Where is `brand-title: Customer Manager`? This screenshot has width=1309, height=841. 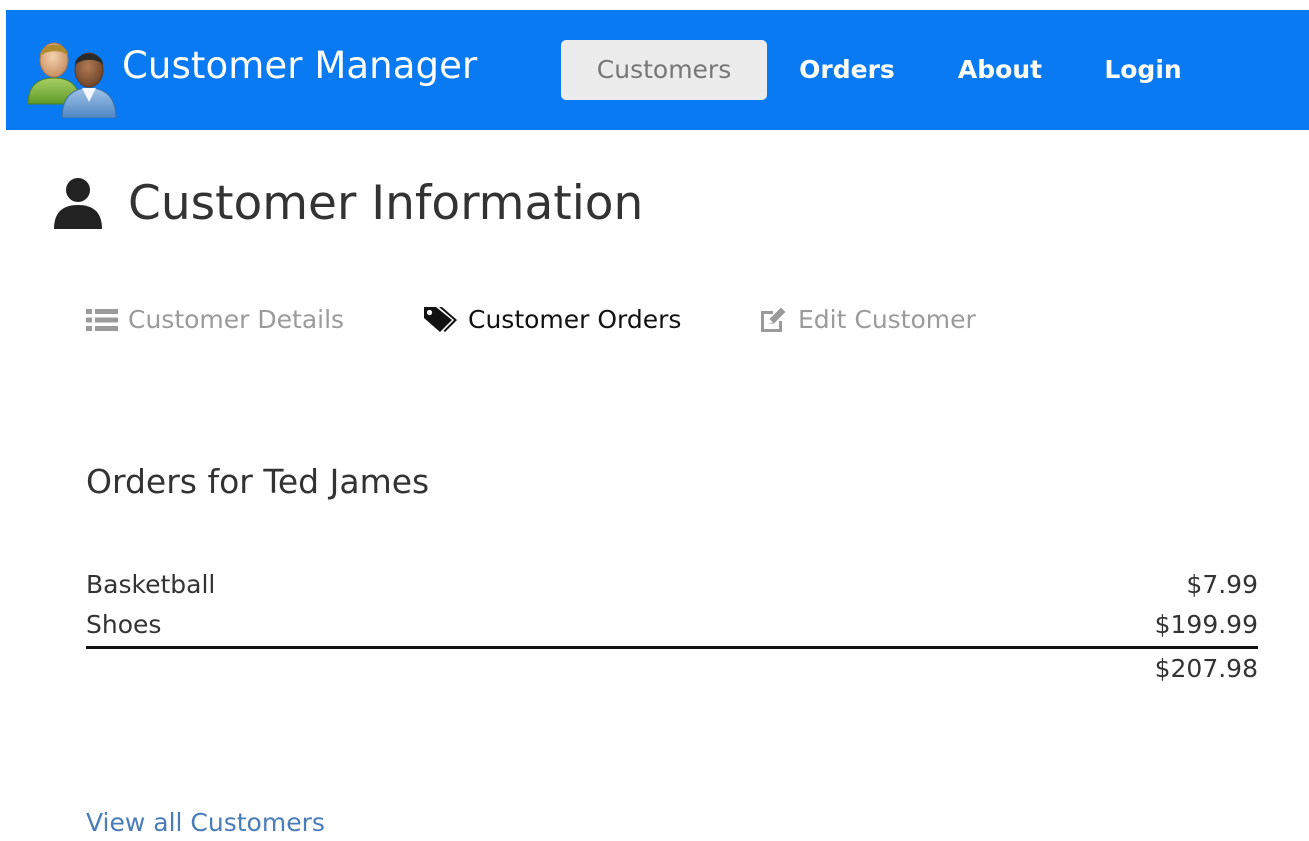 brand-title: Customer Manager is located at coordinates (300, 65).